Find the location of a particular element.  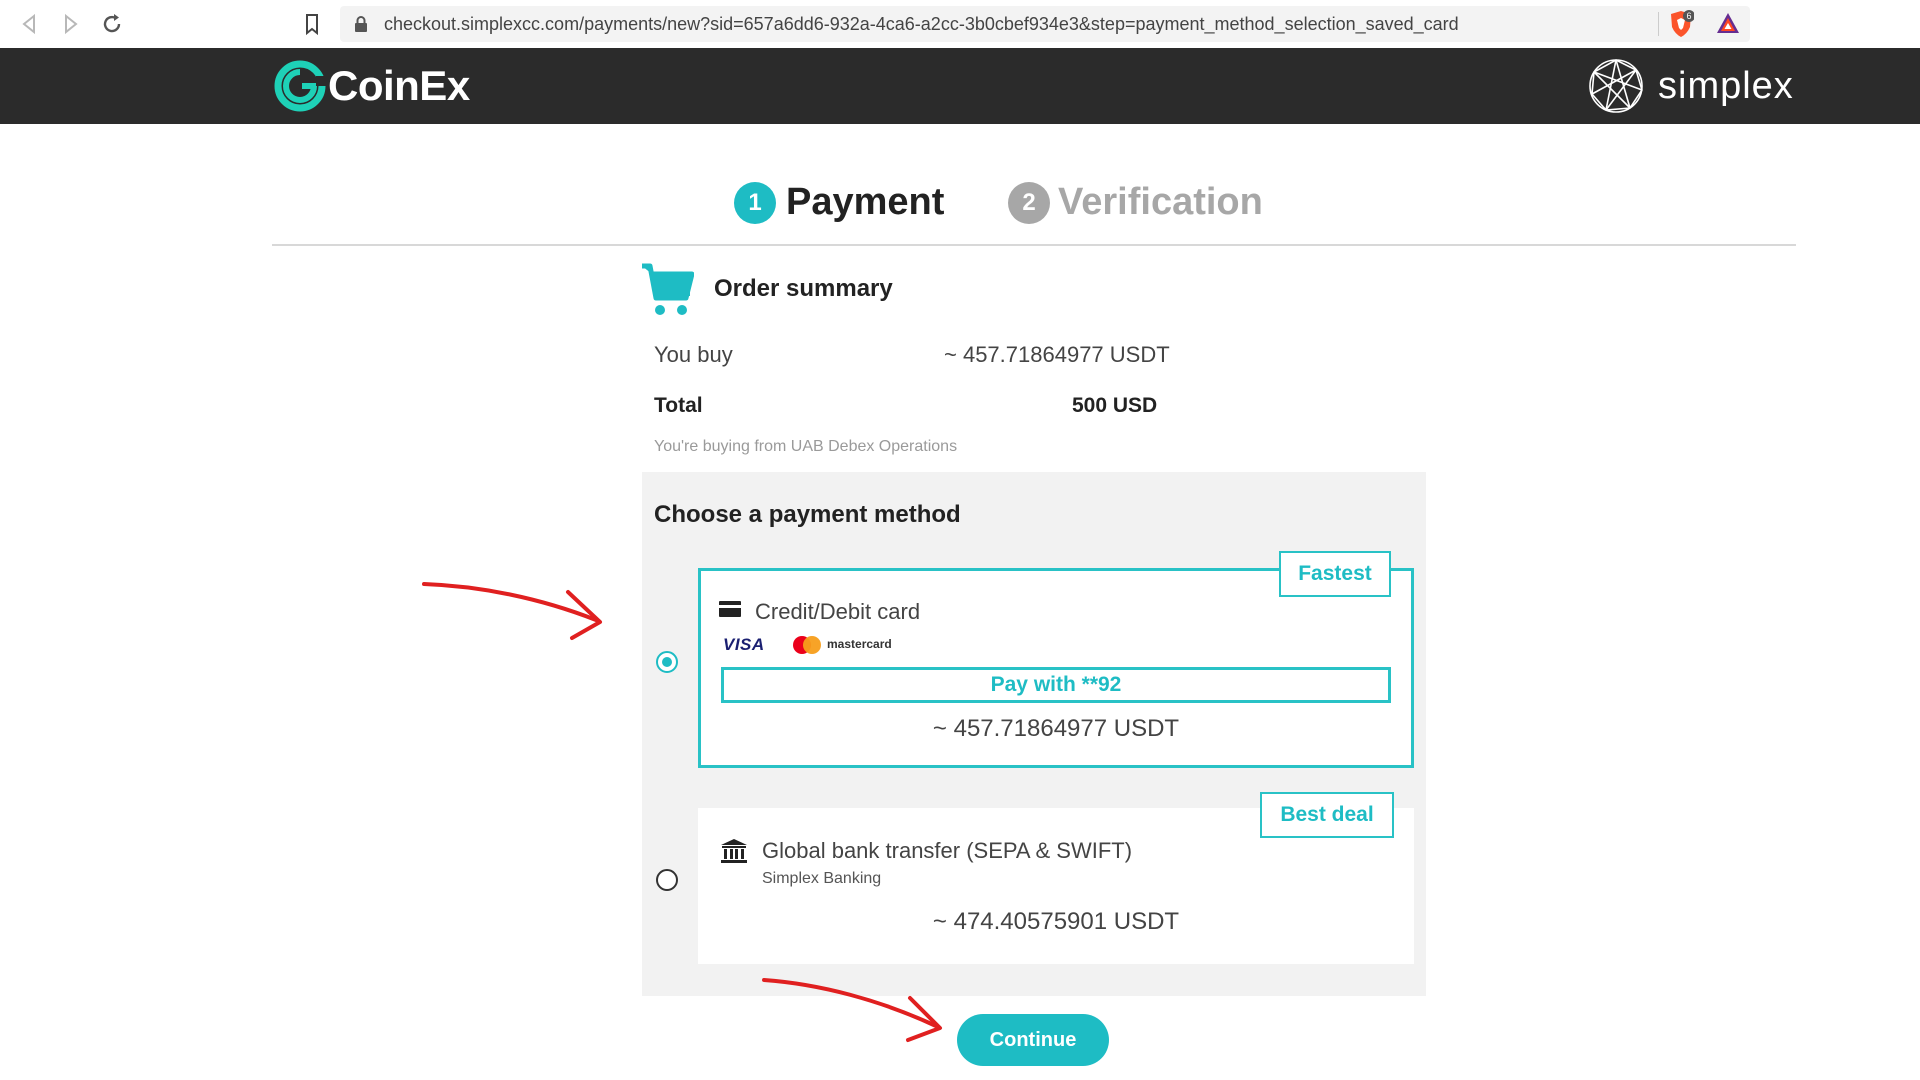

step-1-number: 1 is located at coordinates (755, 203).